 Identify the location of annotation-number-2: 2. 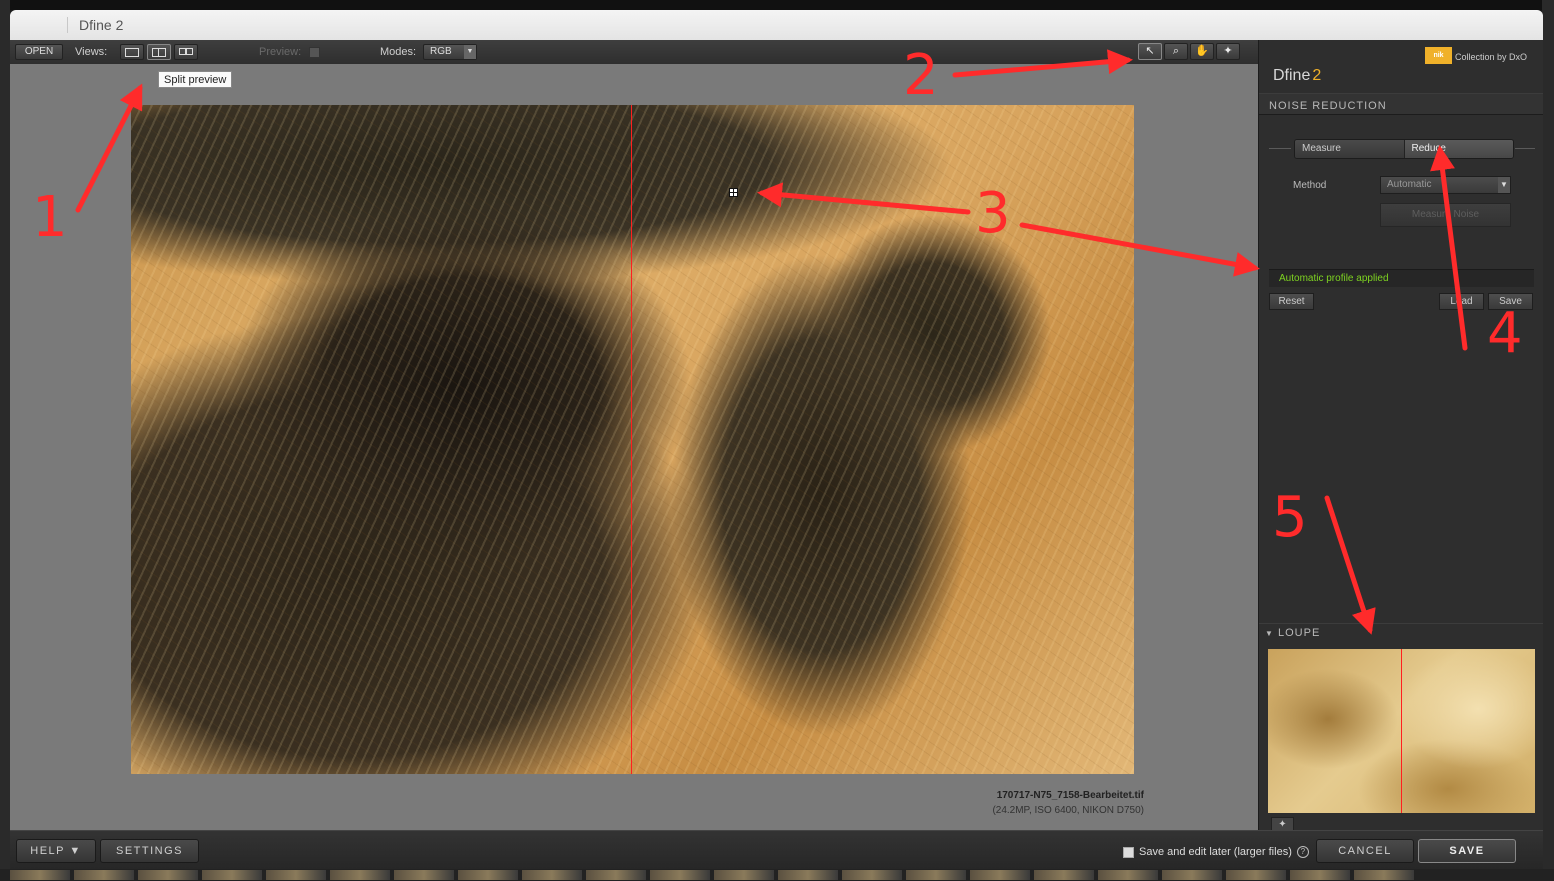
(921, 75).